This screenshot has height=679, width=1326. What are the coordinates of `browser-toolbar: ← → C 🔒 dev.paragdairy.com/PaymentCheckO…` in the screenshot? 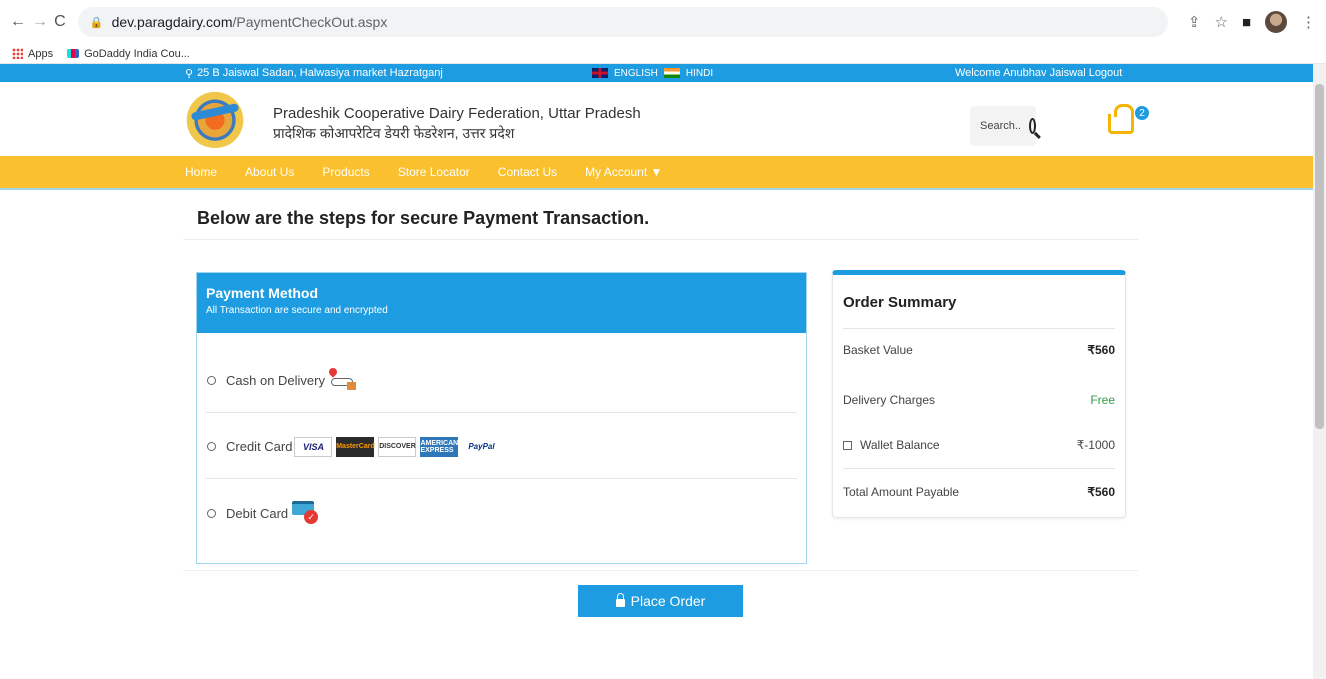 It's located at (663, 22).